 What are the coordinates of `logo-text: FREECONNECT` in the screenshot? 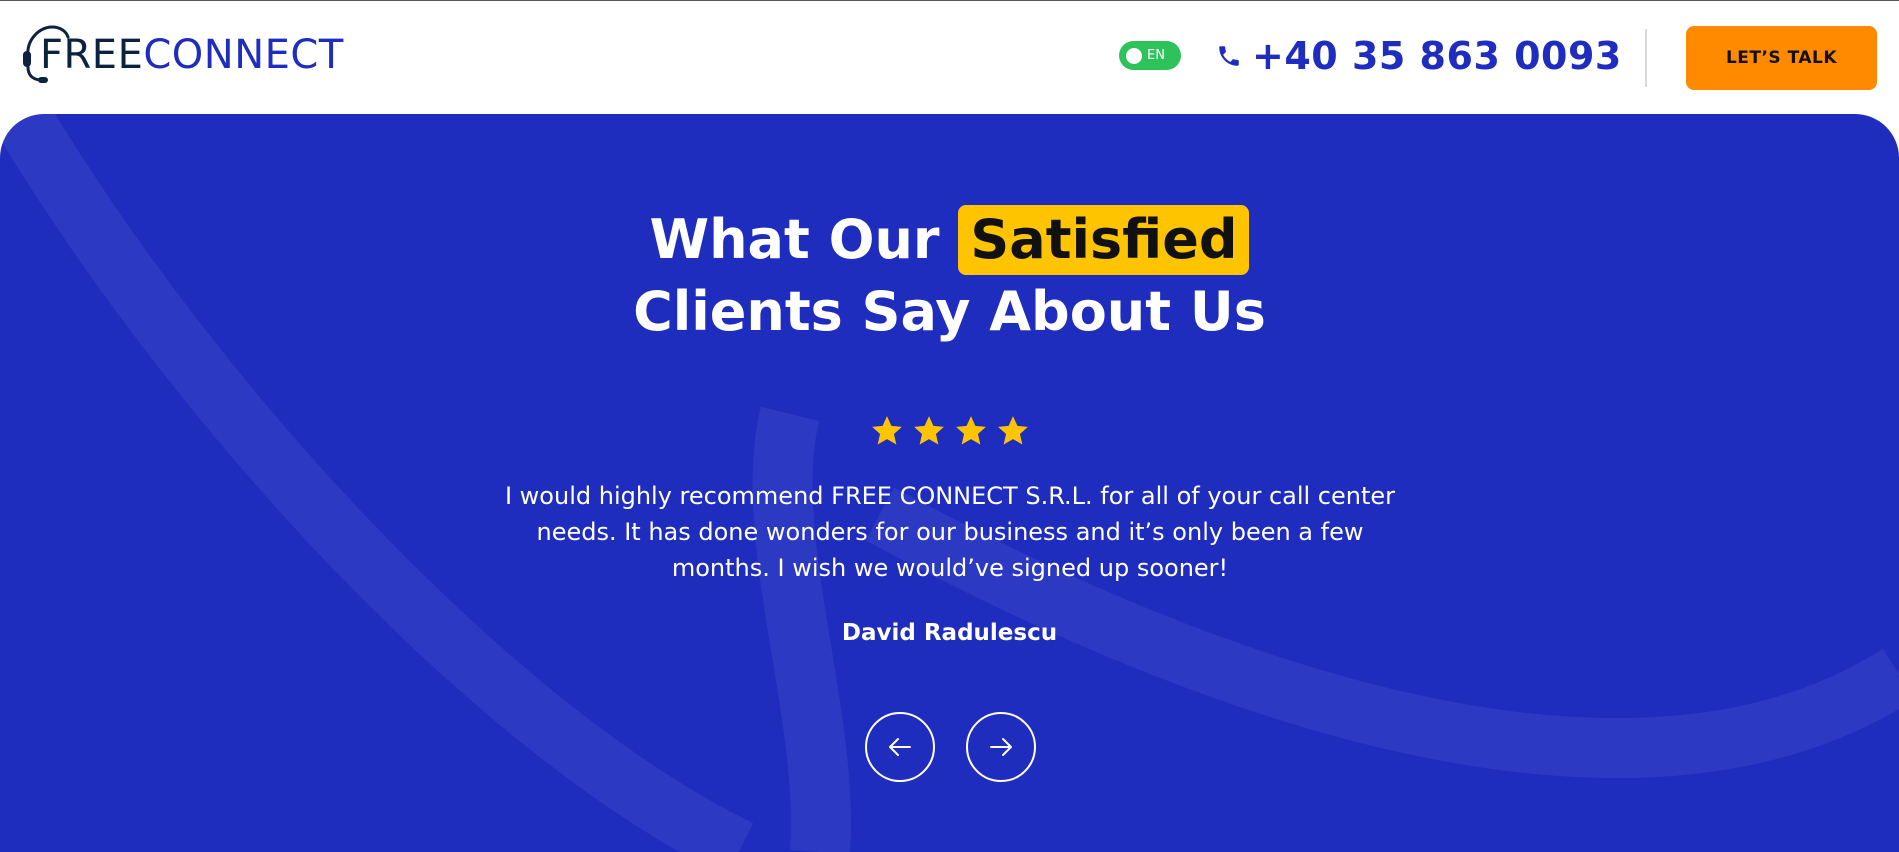 It's located at (192, 55).